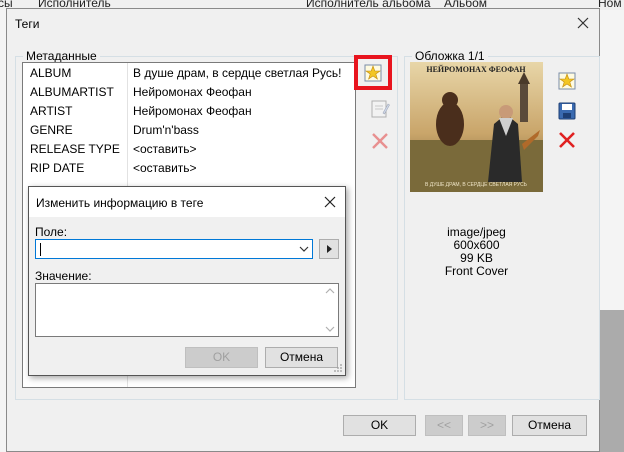  Describe the element at coordinates (304, 249) in the screenshot. I see `chevron-down-icon` at that location.